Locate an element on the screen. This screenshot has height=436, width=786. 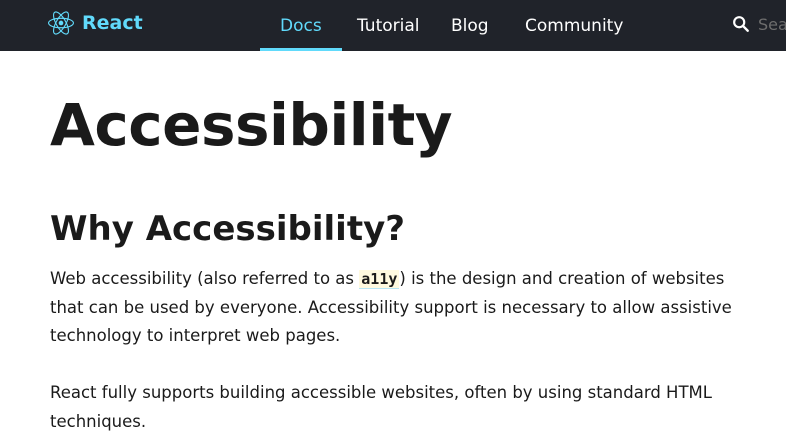
nav-link-tutorial-label: Tutorial is located at coordinates (388, 25).